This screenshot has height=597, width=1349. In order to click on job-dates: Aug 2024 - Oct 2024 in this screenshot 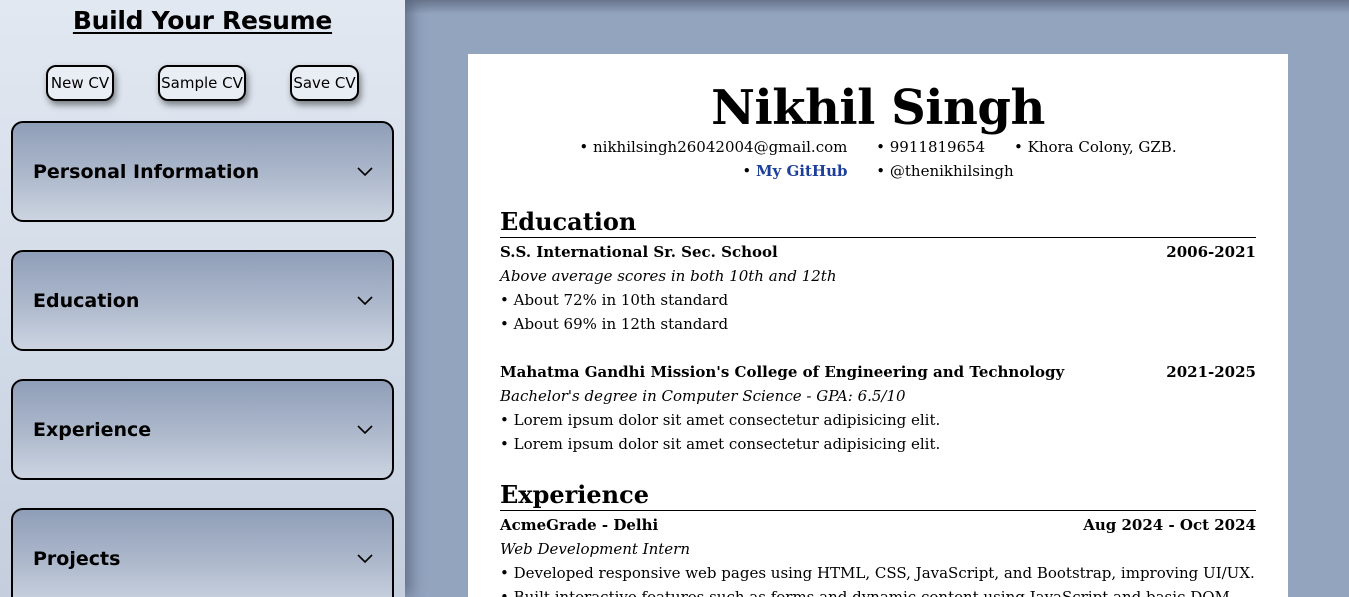, I will do `click(1169, 525)`.